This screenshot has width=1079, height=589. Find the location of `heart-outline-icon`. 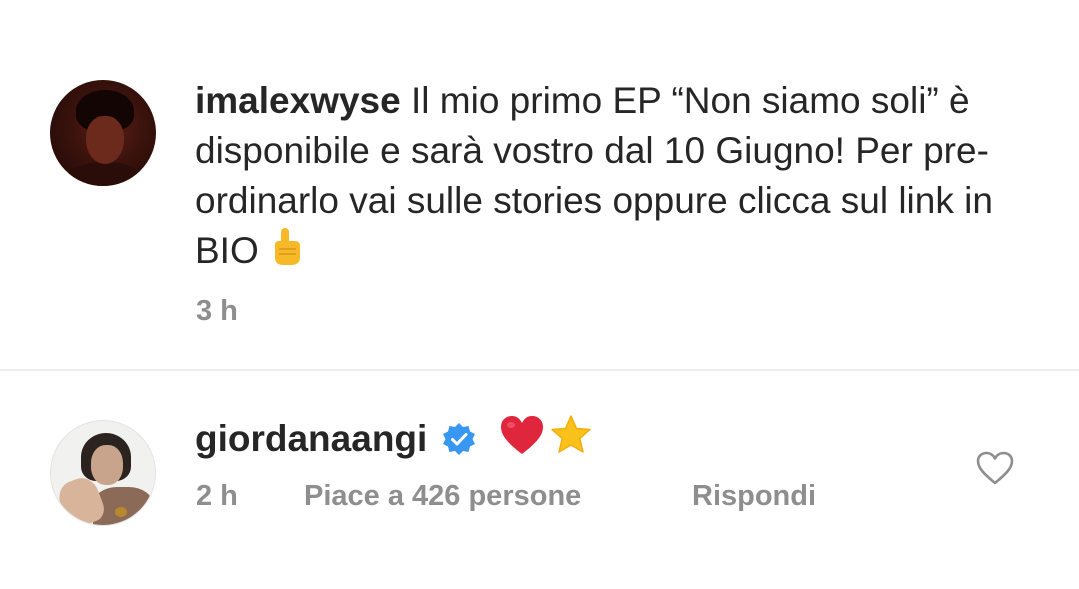

heart-outline-icon is located at coordinates (995, 468).